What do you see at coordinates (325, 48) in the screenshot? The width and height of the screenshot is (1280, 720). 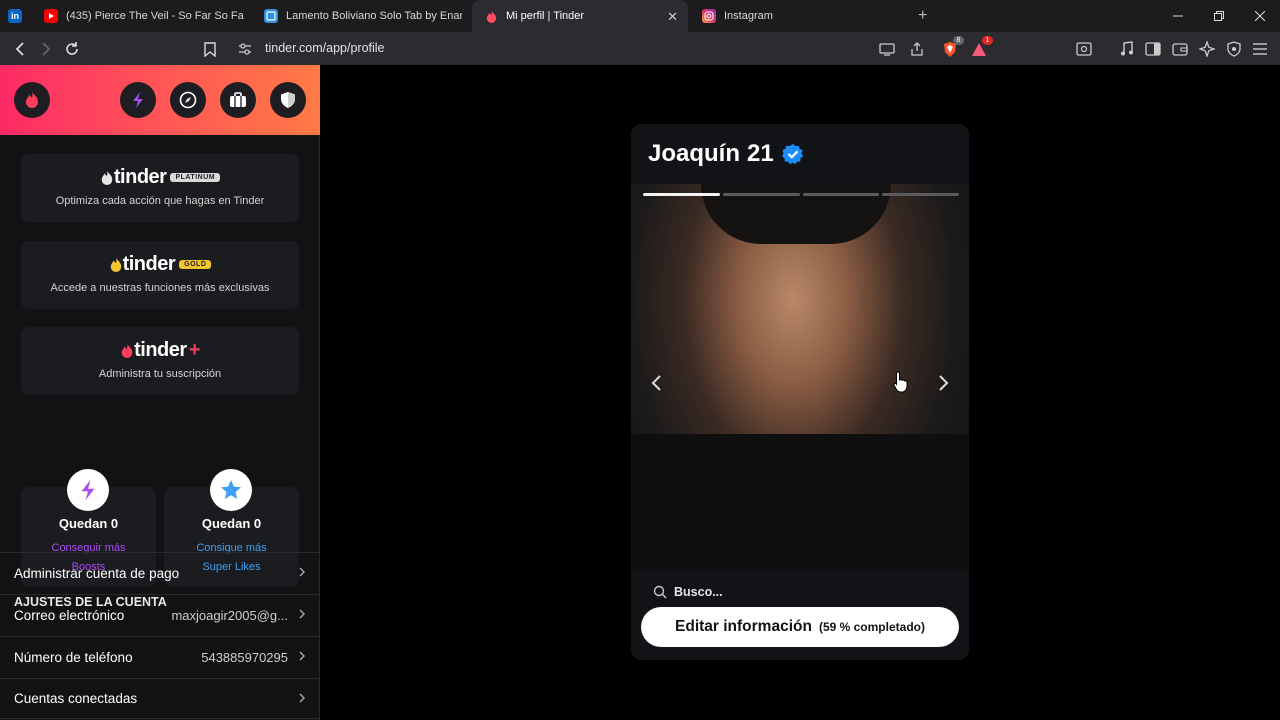 I see `url-field: tinder.com/app/profile` at bounding box center [325, 48].